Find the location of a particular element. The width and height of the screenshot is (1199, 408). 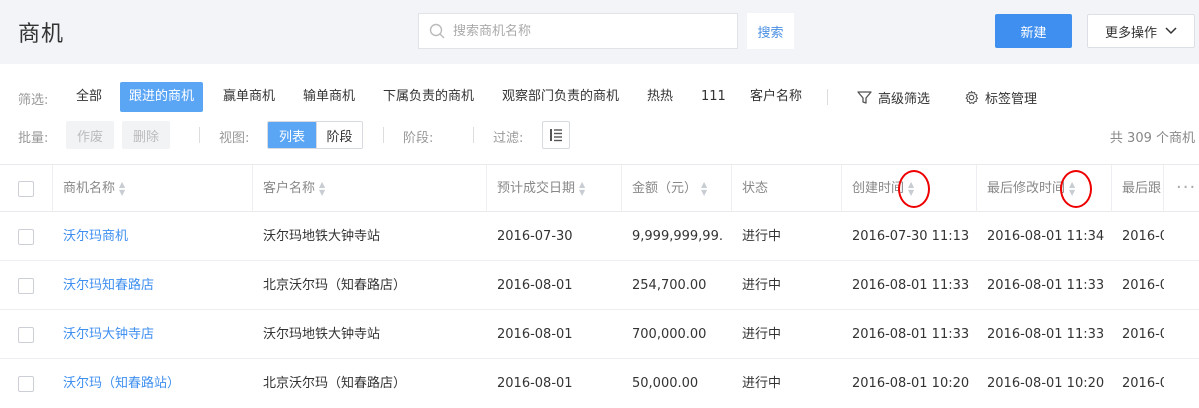

filter-following: 跟进的商机 is located at coordinates (162, 97).